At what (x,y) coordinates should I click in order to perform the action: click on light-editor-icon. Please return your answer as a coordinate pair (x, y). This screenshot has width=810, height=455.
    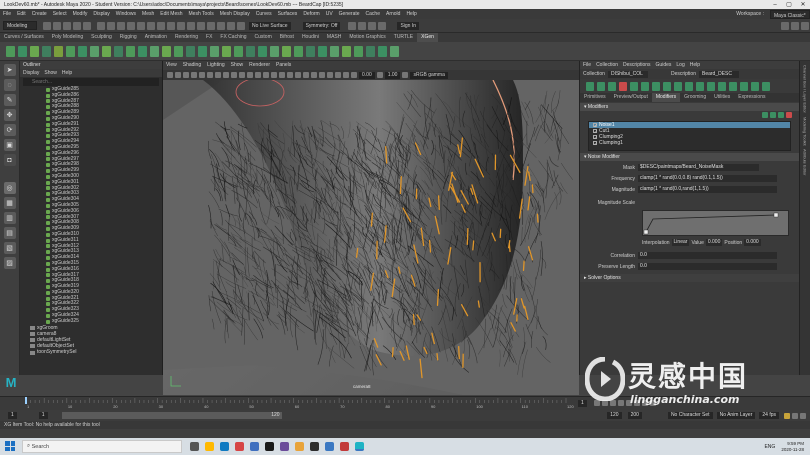
    Looking at the image, I should click on (241, 25).